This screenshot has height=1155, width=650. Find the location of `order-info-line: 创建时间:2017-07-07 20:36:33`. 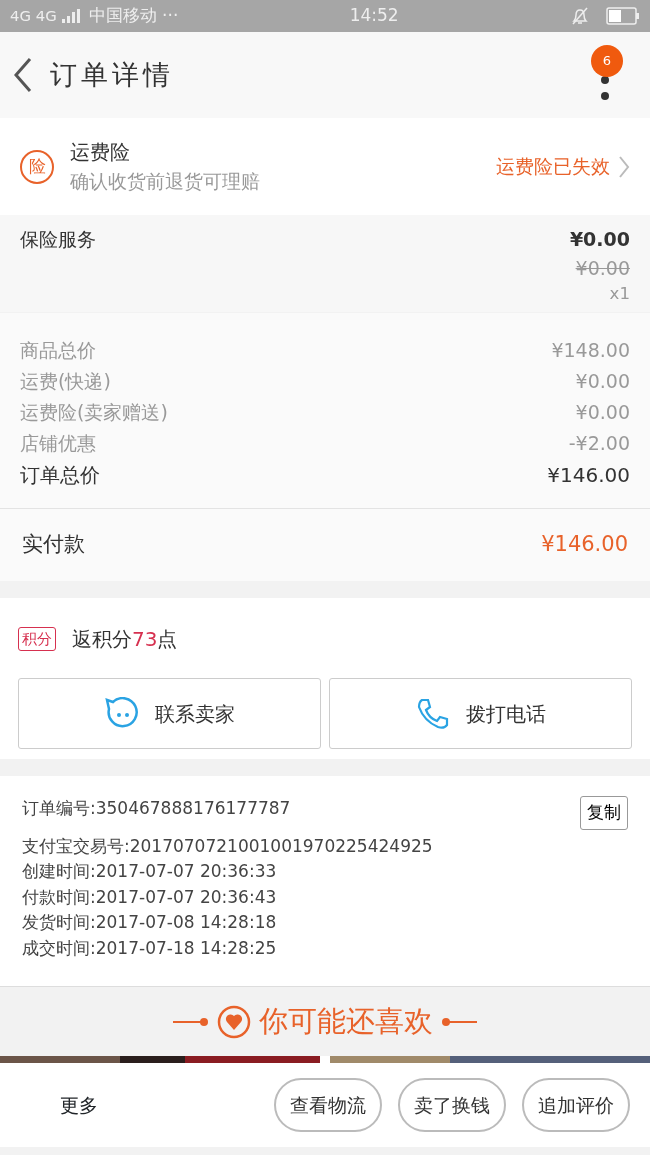

order-info-line: 创建时间:2017-07-07 20:36:33 is located at coordinates (150, 871).